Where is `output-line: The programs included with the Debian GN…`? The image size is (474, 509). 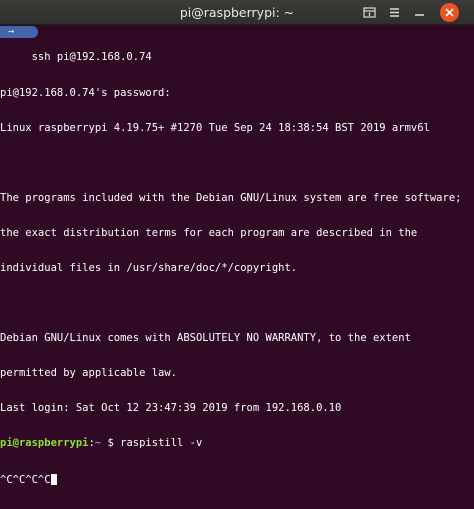
output-line: The programs included with the Debian GN… is located at coordinates (231, 197).